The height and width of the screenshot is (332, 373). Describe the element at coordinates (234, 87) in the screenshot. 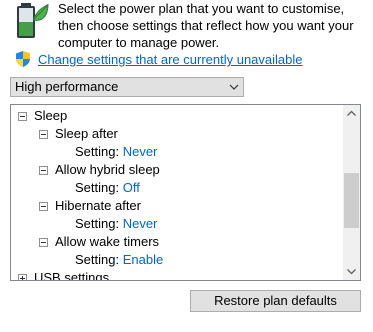

I see `chevron-down-icon` at that location.